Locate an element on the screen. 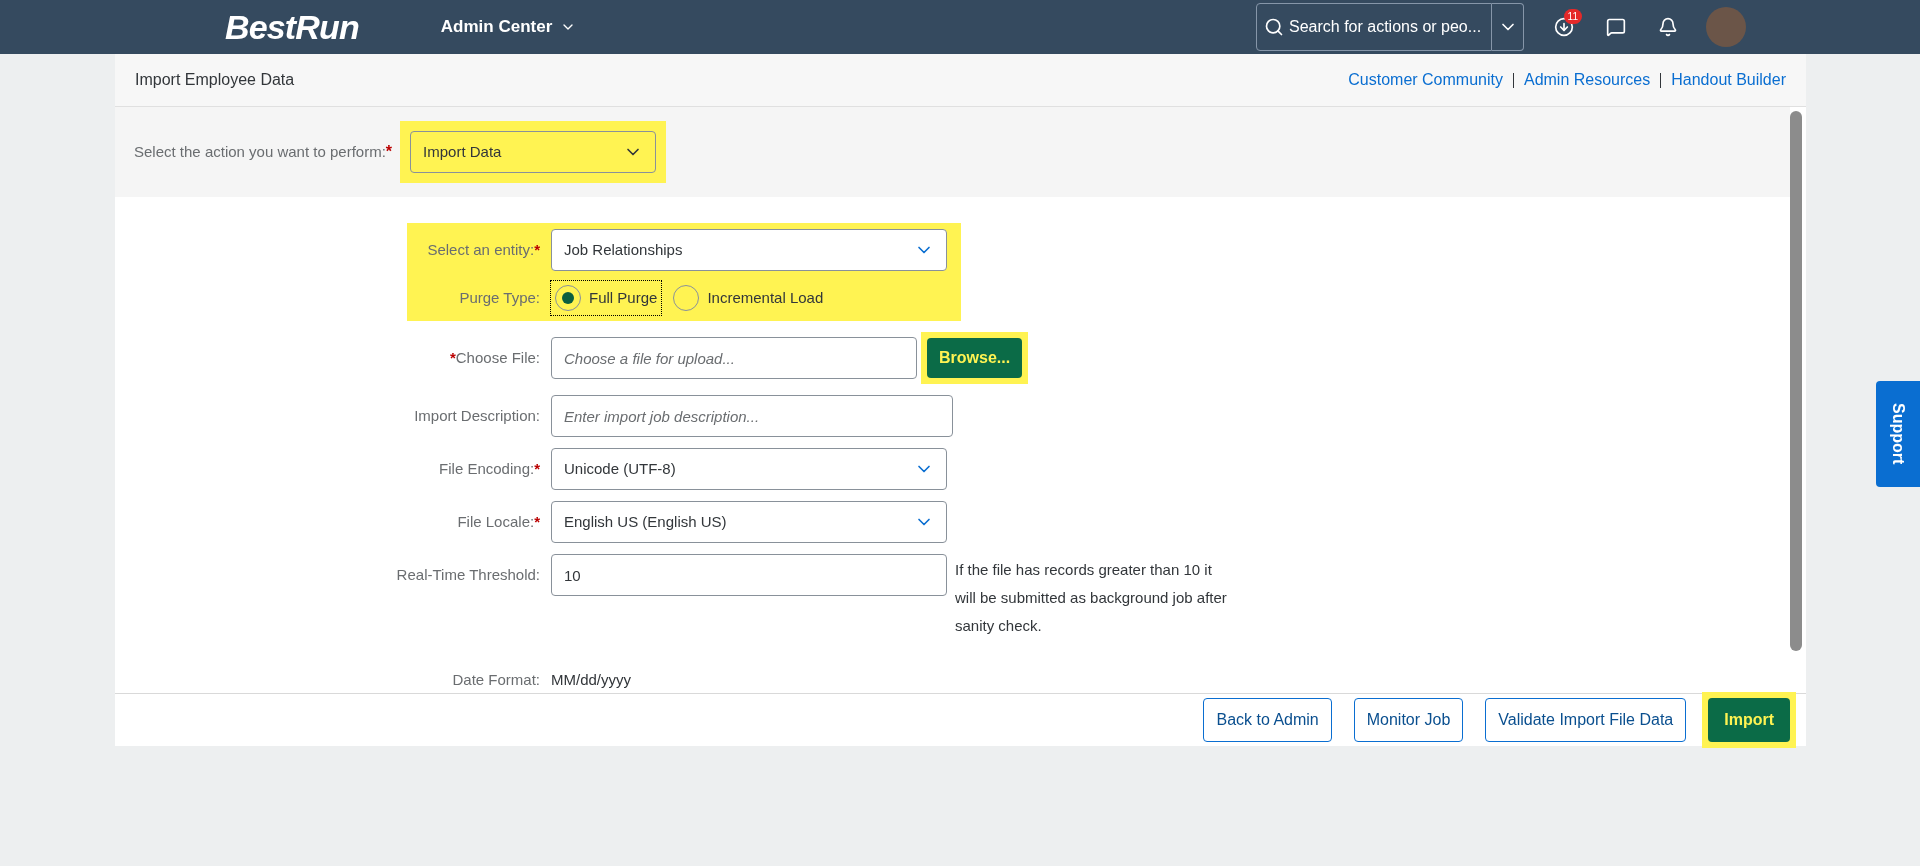  notifications-button: 11 is located at coordinates (1564, 27).